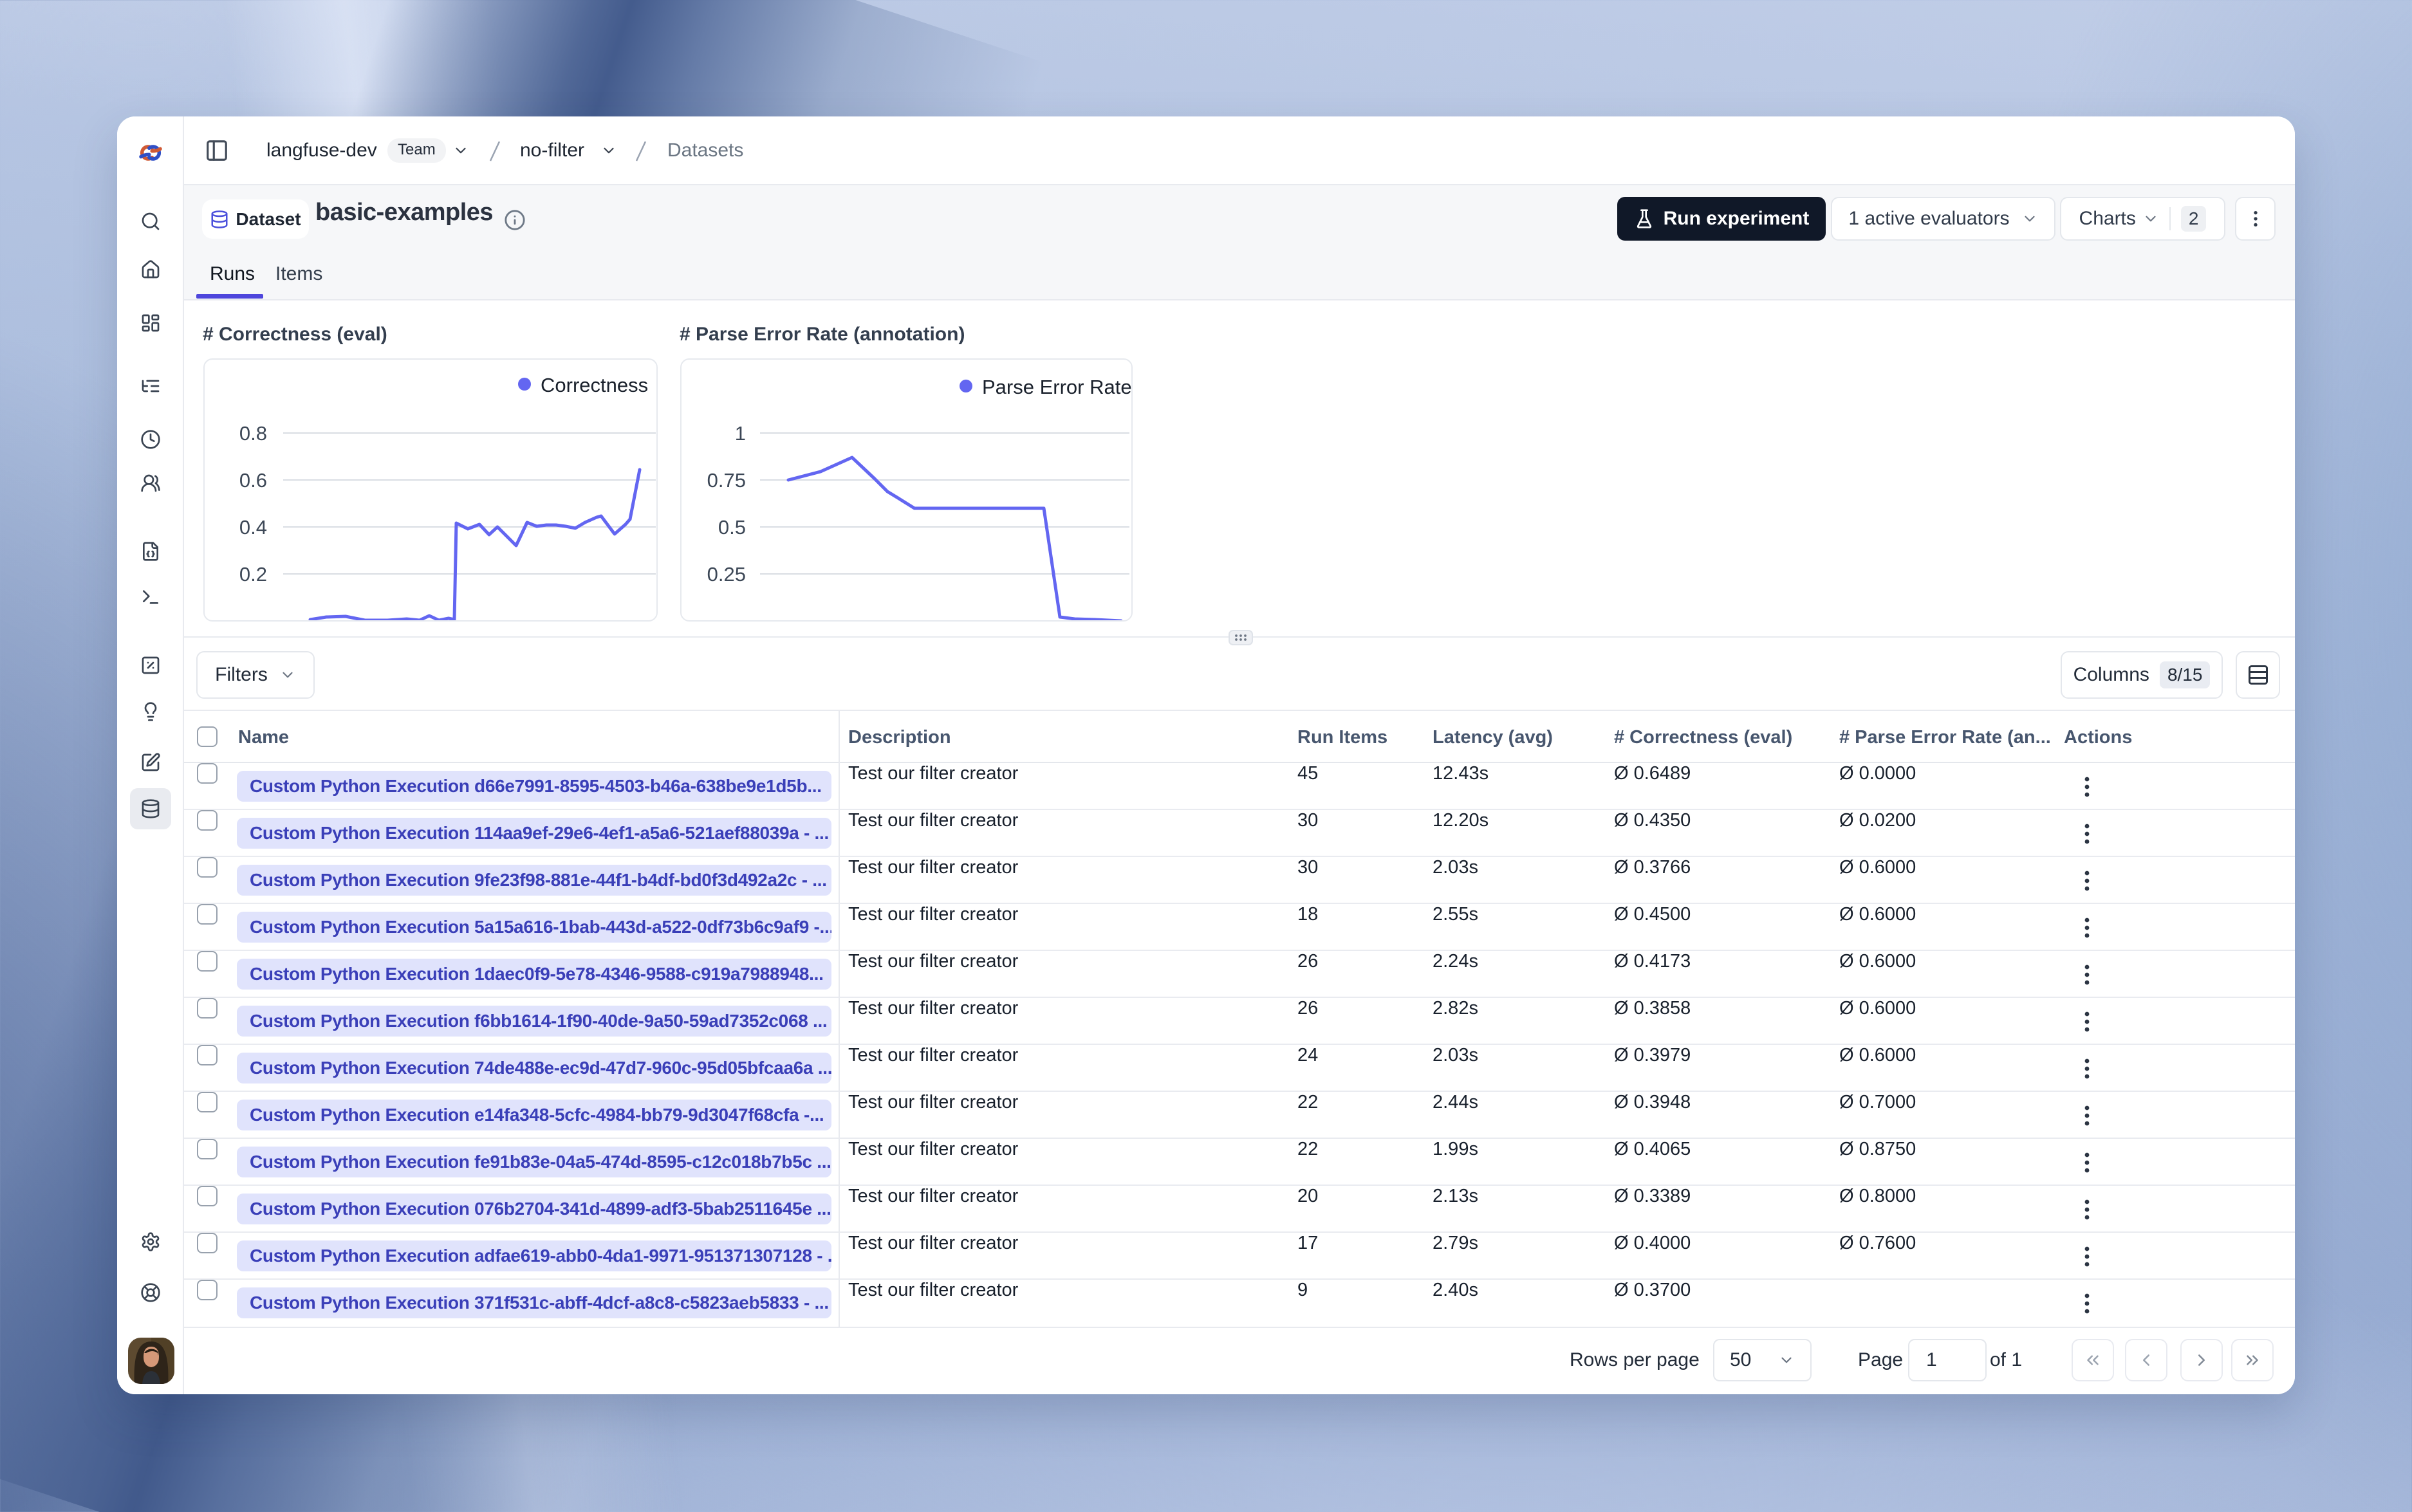  What do you see at coordinates (727, 574) in the screenshot?
I see `svg-text: 0.25` at bounding box center [727, 574].